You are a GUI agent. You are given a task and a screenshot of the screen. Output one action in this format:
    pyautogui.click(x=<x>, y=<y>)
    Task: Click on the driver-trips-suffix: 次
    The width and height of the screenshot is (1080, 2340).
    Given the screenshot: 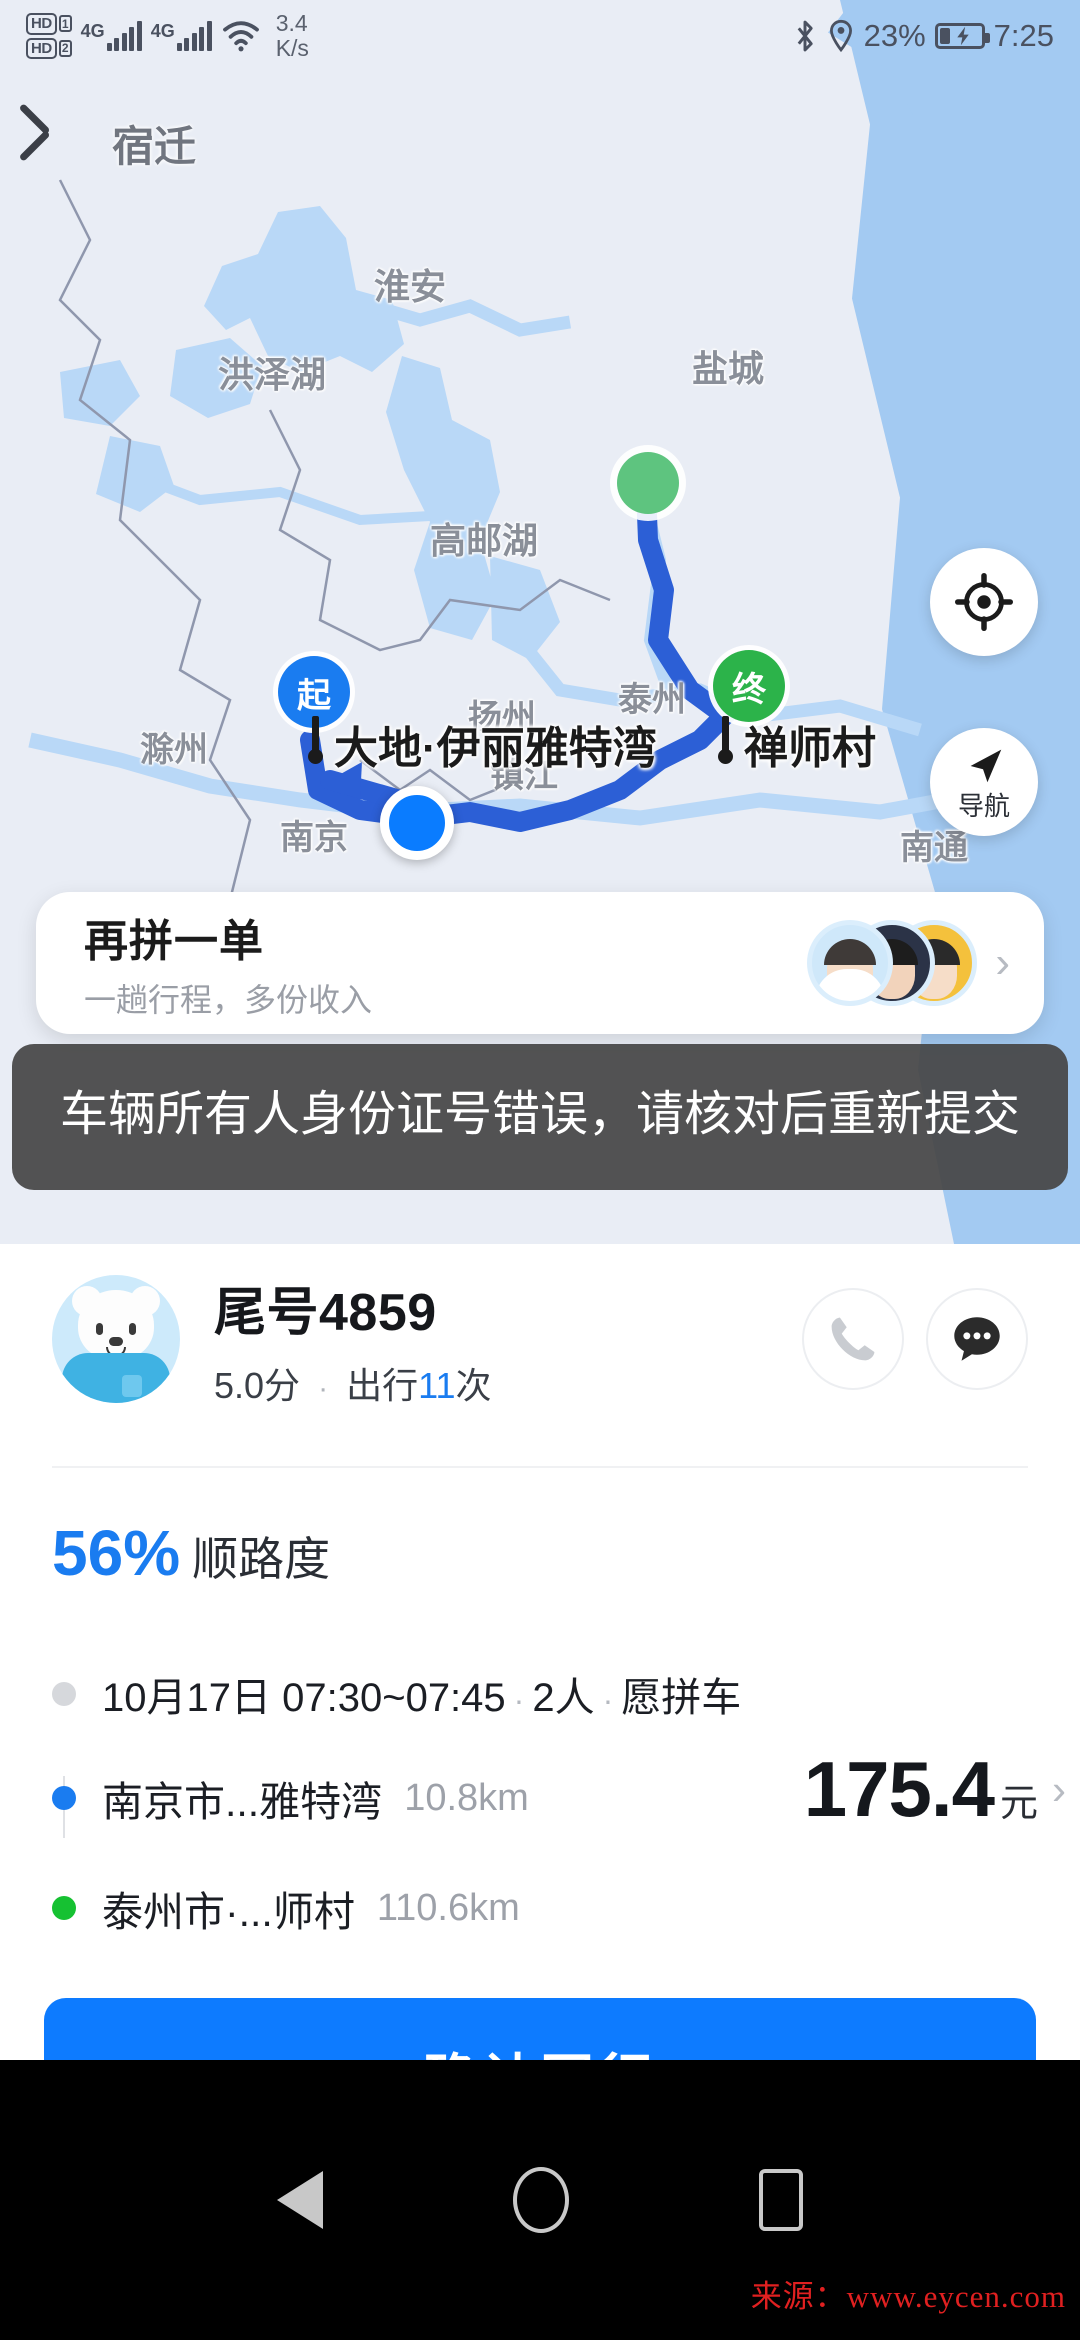 What is the action you would take?
    pyautogui.click(x=473, y=1385)
    